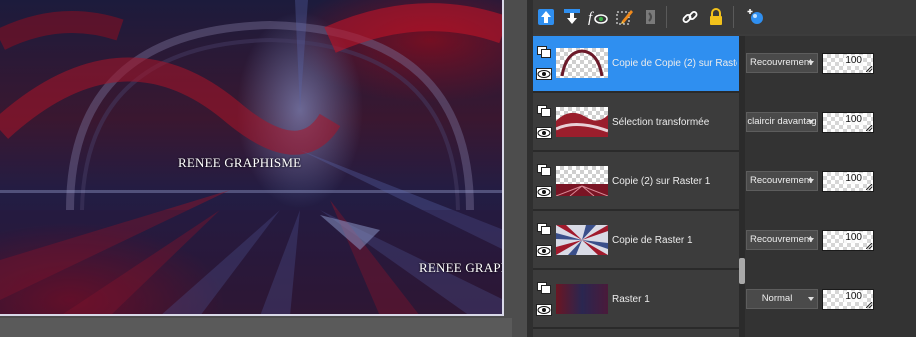  What do you see at coordinates (674, 63) in the screenshot?
I see `layer-name: Copie de Copie (2) sur Raster 1` at bounding box center [674, 63].